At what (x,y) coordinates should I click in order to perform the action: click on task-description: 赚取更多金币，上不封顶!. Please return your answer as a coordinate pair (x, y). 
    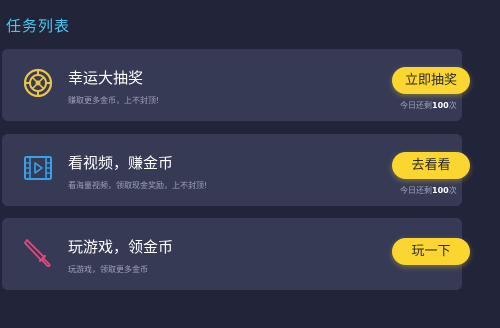
    Looking at the image, I should click on (114, 100).